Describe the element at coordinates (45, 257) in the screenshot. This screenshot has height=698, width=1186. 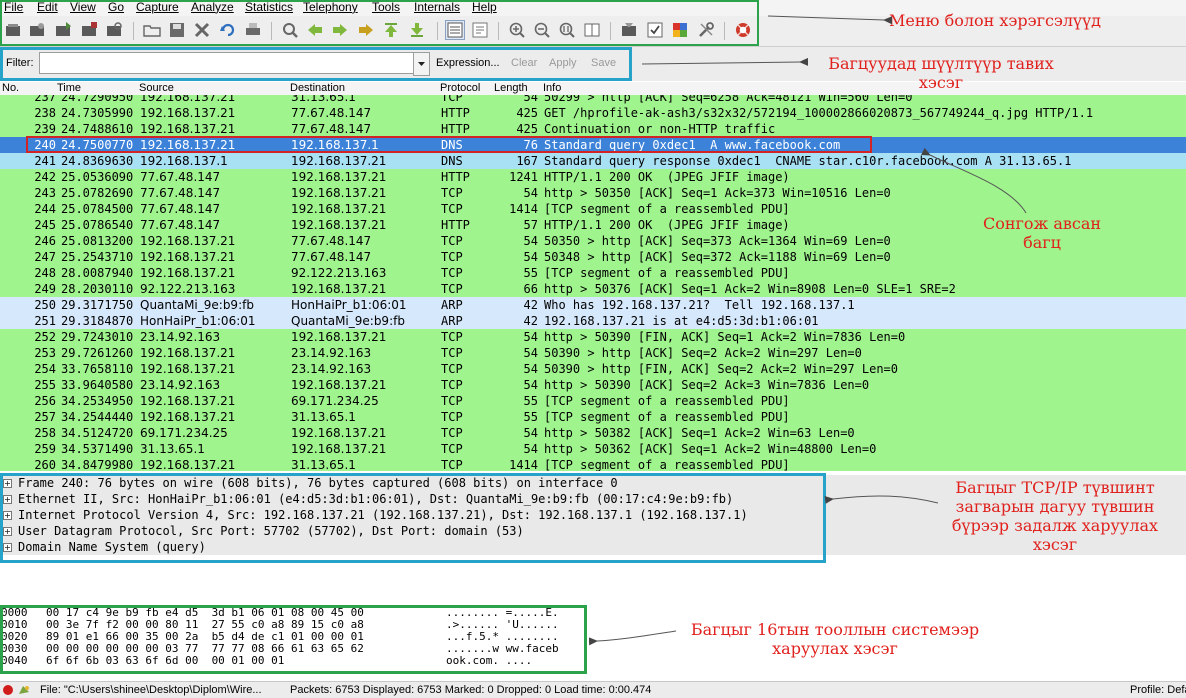
I see `packet-no: 247` at that location.